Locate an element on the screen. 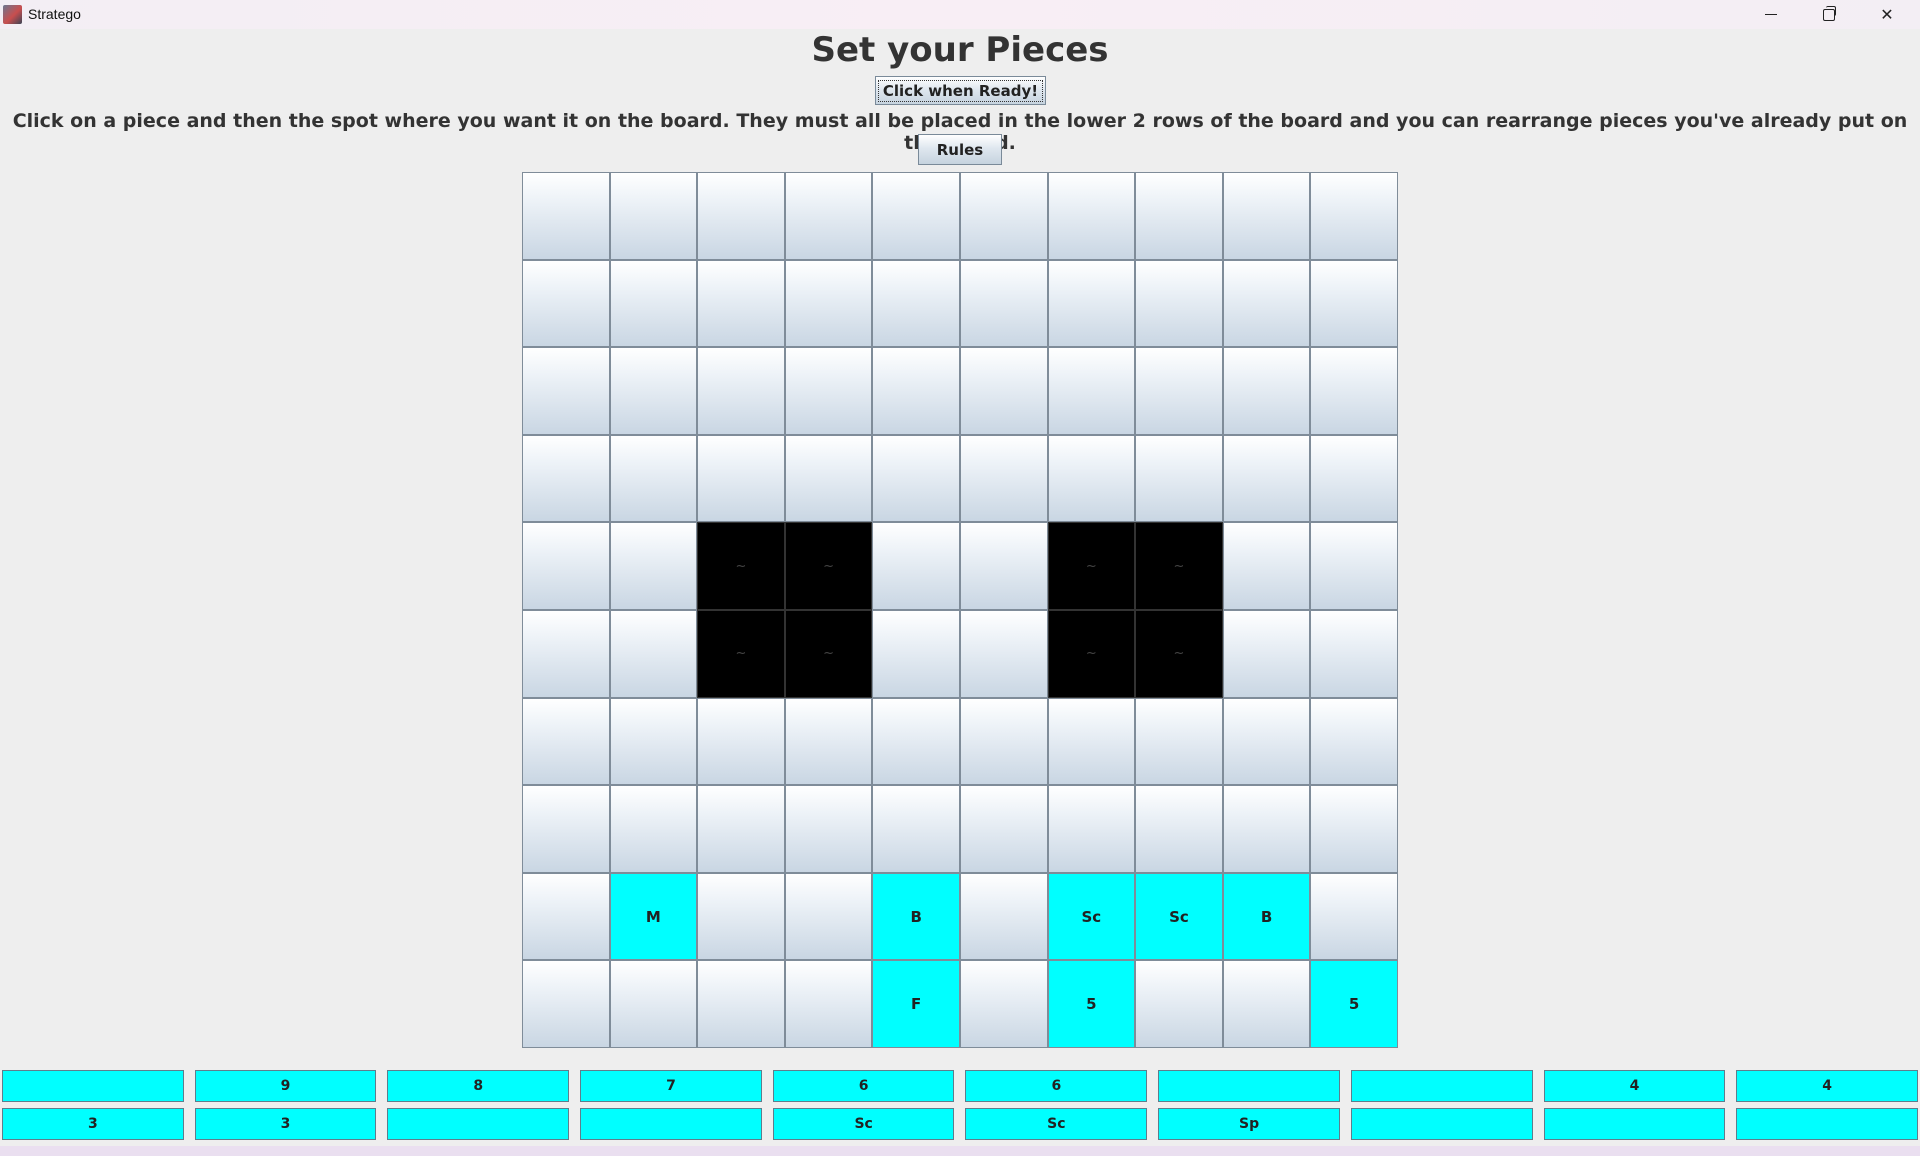 The width and height of the screenshot is (1920, 1156). tray-piece-button: 6 is located at coordinates (863, 1086).